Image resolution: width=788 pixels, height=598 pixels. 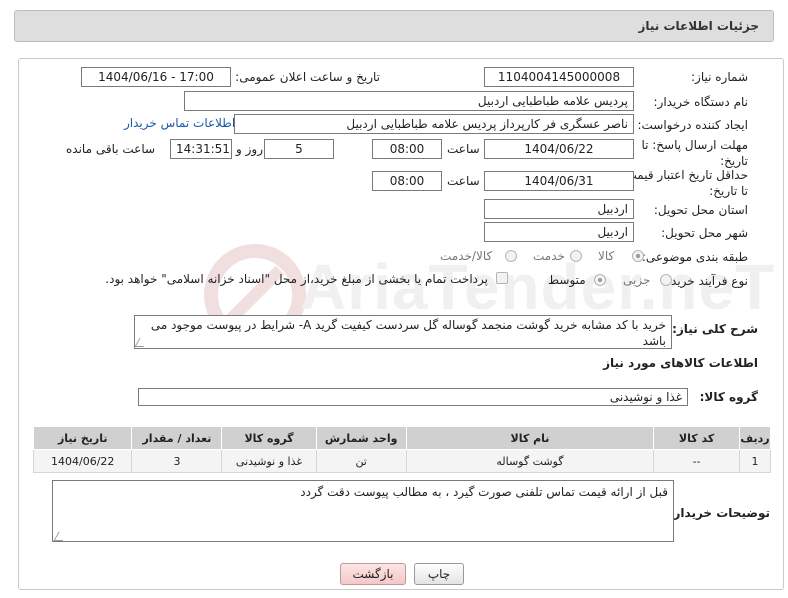 What do you see at coordinates (409, 101) in the screenshot?
I see `buyer-org-field: پردیس علامه طباطبایی اردبیل` at bounding box center [409, 101].